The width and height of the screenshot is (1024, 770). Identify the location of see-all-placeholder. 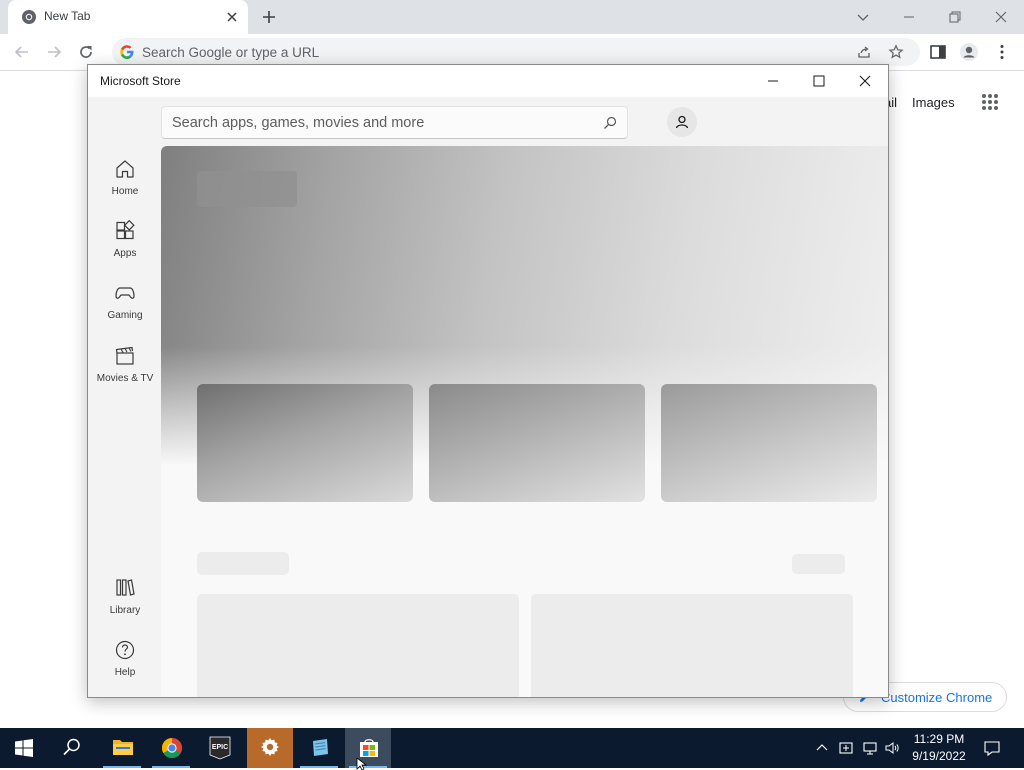
(818, 564).